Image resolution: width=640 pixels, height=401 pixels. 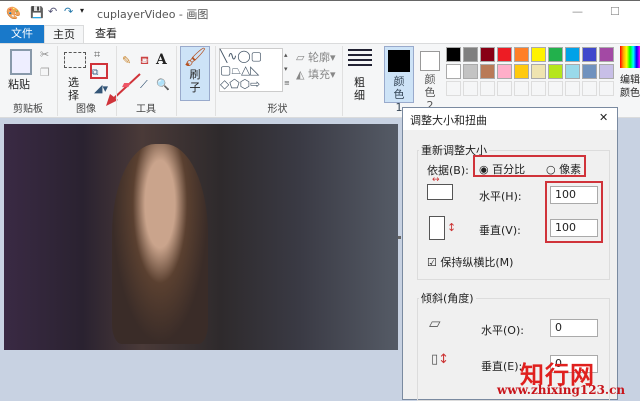 I want to click on shapes-scroll: ▴ ▾ ≡, so click(x=288, y=70).